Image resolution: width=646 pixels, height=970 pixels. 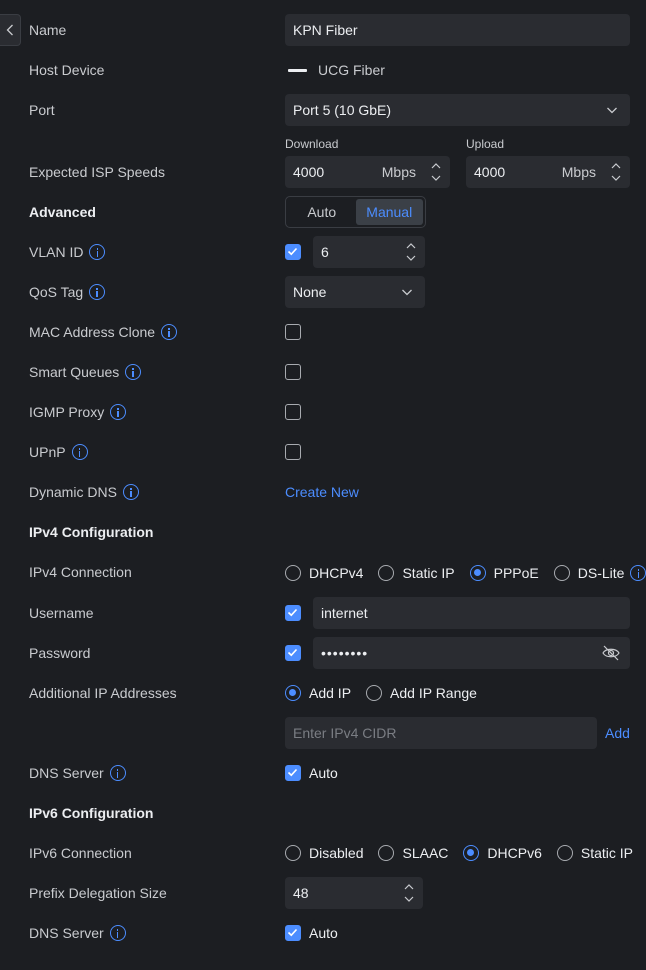 What do you see at coordinates (441, 733) in the screenshot?
I see `ipv4-cidr-input: Enter IPv4 CIDR` at bounding box center [441, 733].